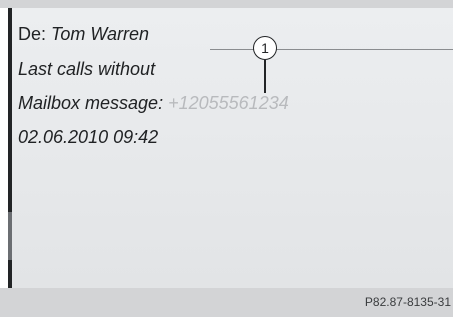  What do you see at coordinates (407, 302) in the screenshot?
I see `figure-code: P82.87-8135-31` at bounding box center [407, 302].